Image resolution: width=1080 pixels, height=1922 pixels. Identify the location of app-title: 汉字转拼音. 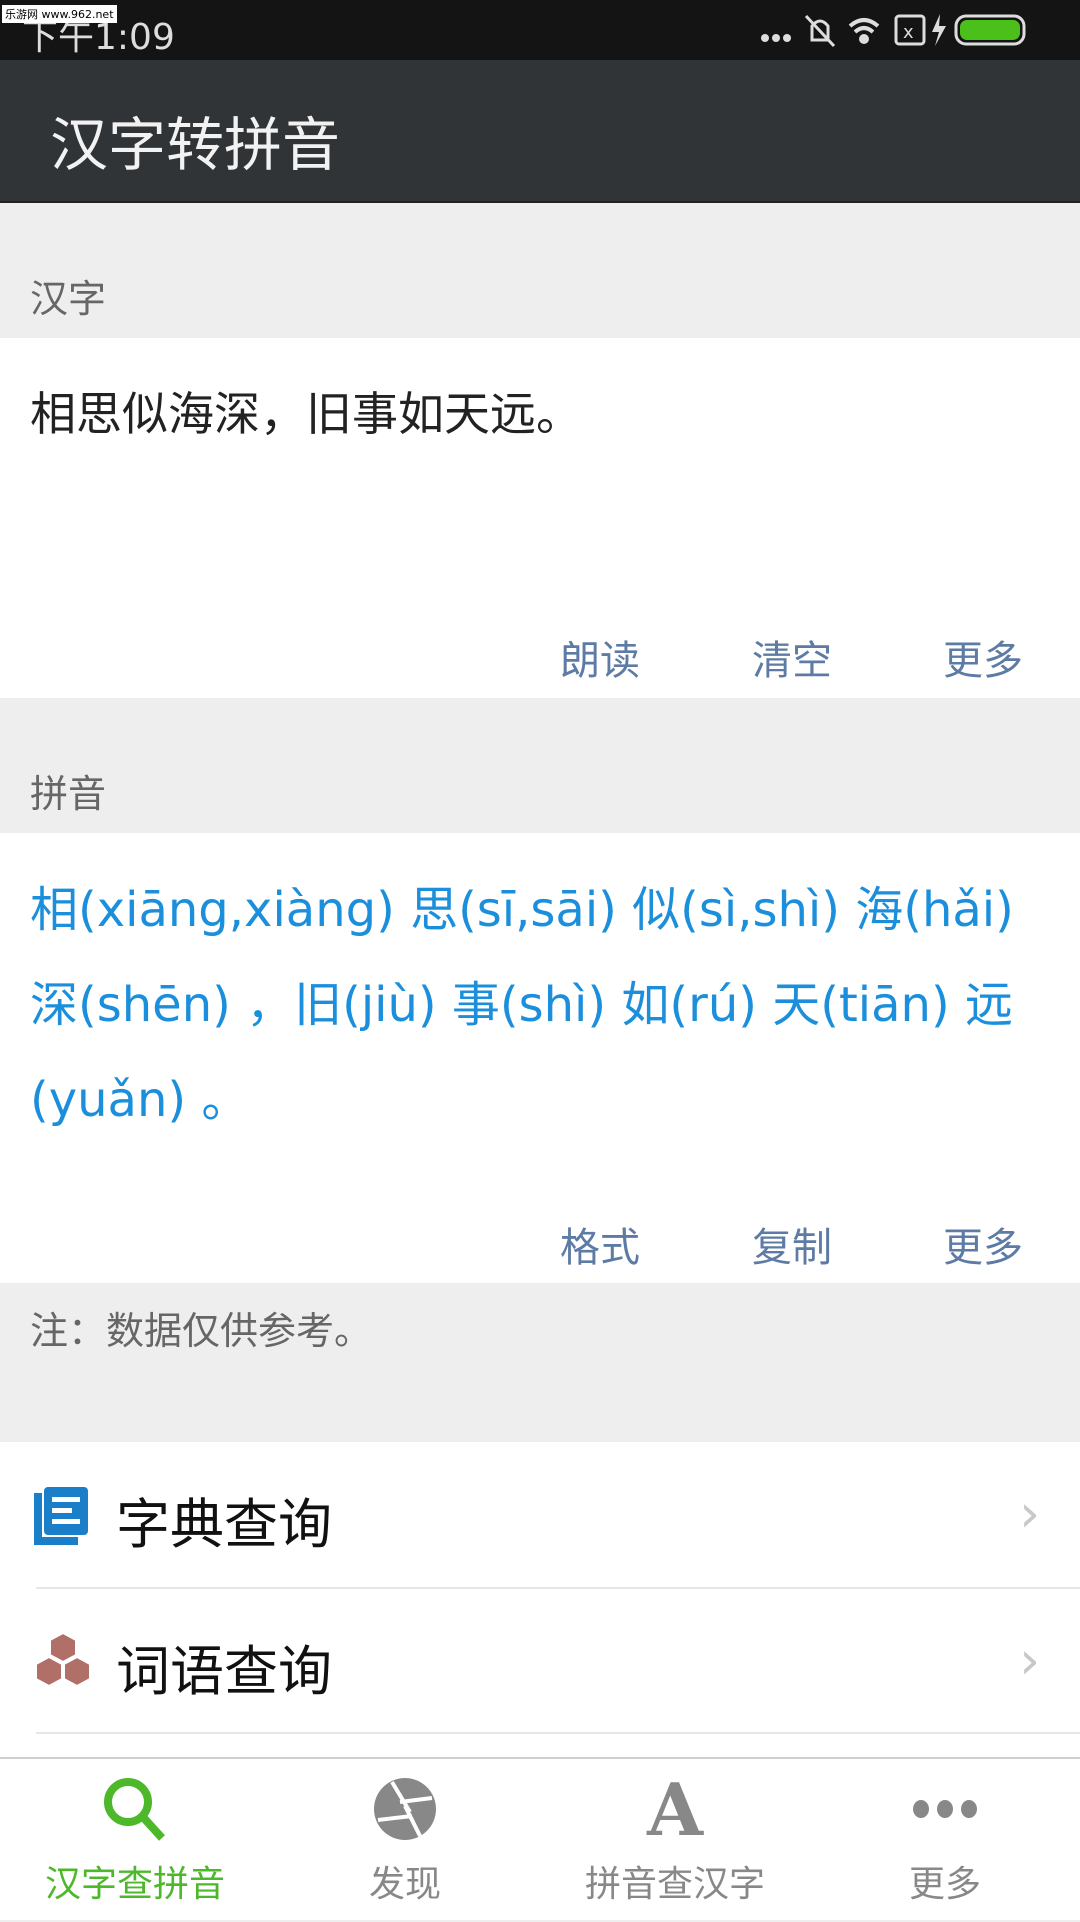
(195, 145).